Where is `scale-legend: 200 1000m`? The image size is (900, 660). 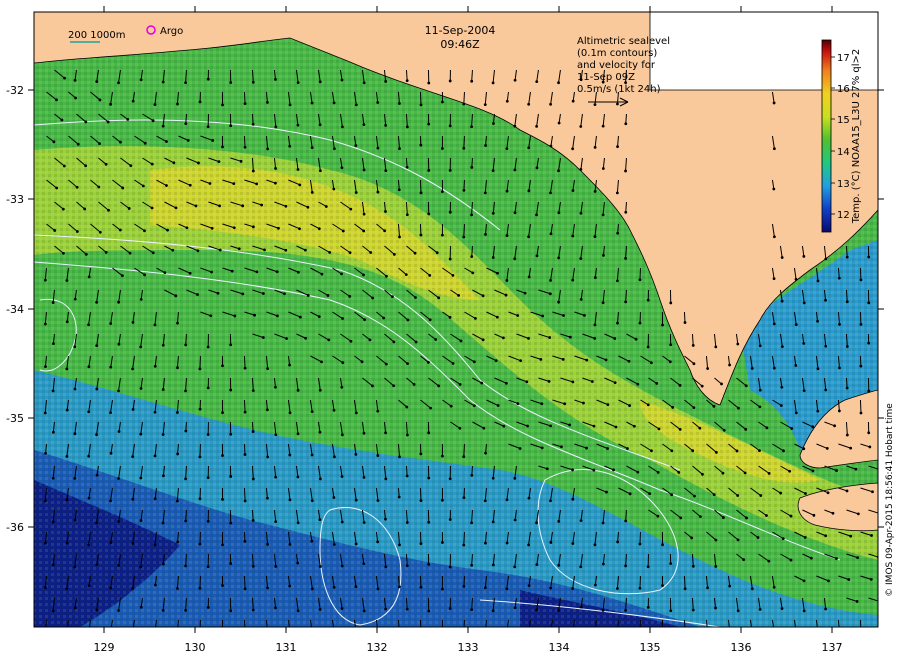
scale-legend: 200 1000m is located at coordinates (96, 36).